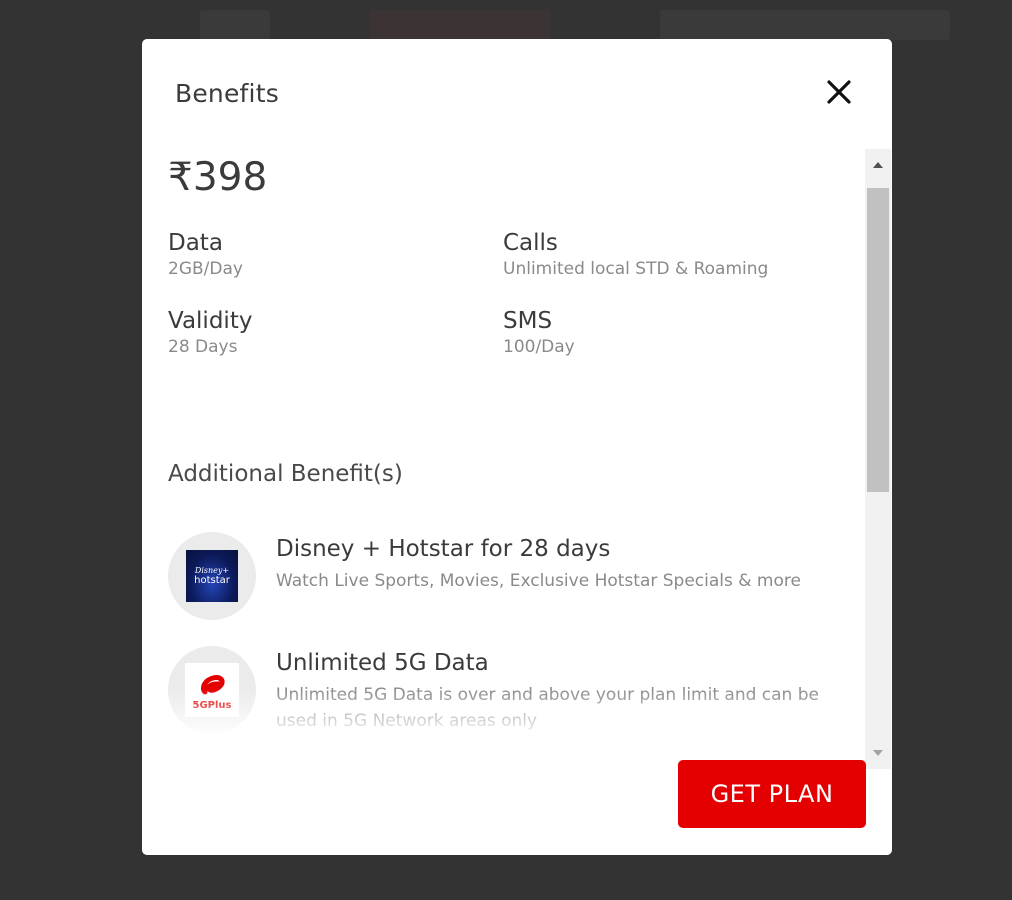 The width and height of the screenshot is (1012, 900). Describe the element at coordinates (539, 347) in the screenshot. I see `spec-value: 100/Day` at that location.